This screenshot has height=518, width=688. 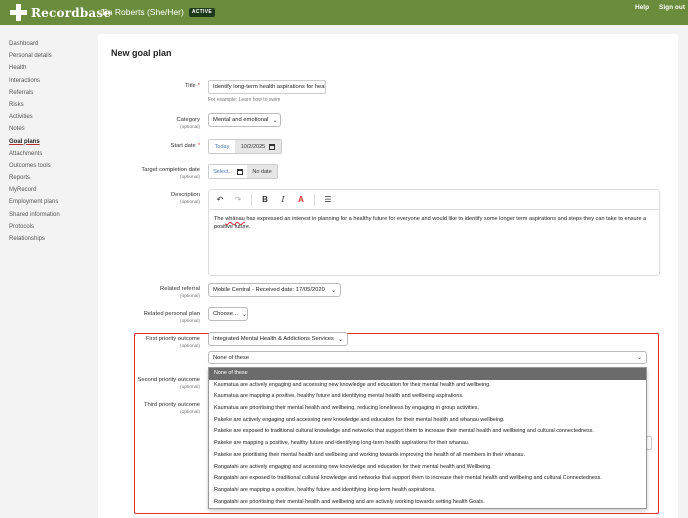 I want to click on target-date-picker: Select... No date, so click(x=243, y=171).